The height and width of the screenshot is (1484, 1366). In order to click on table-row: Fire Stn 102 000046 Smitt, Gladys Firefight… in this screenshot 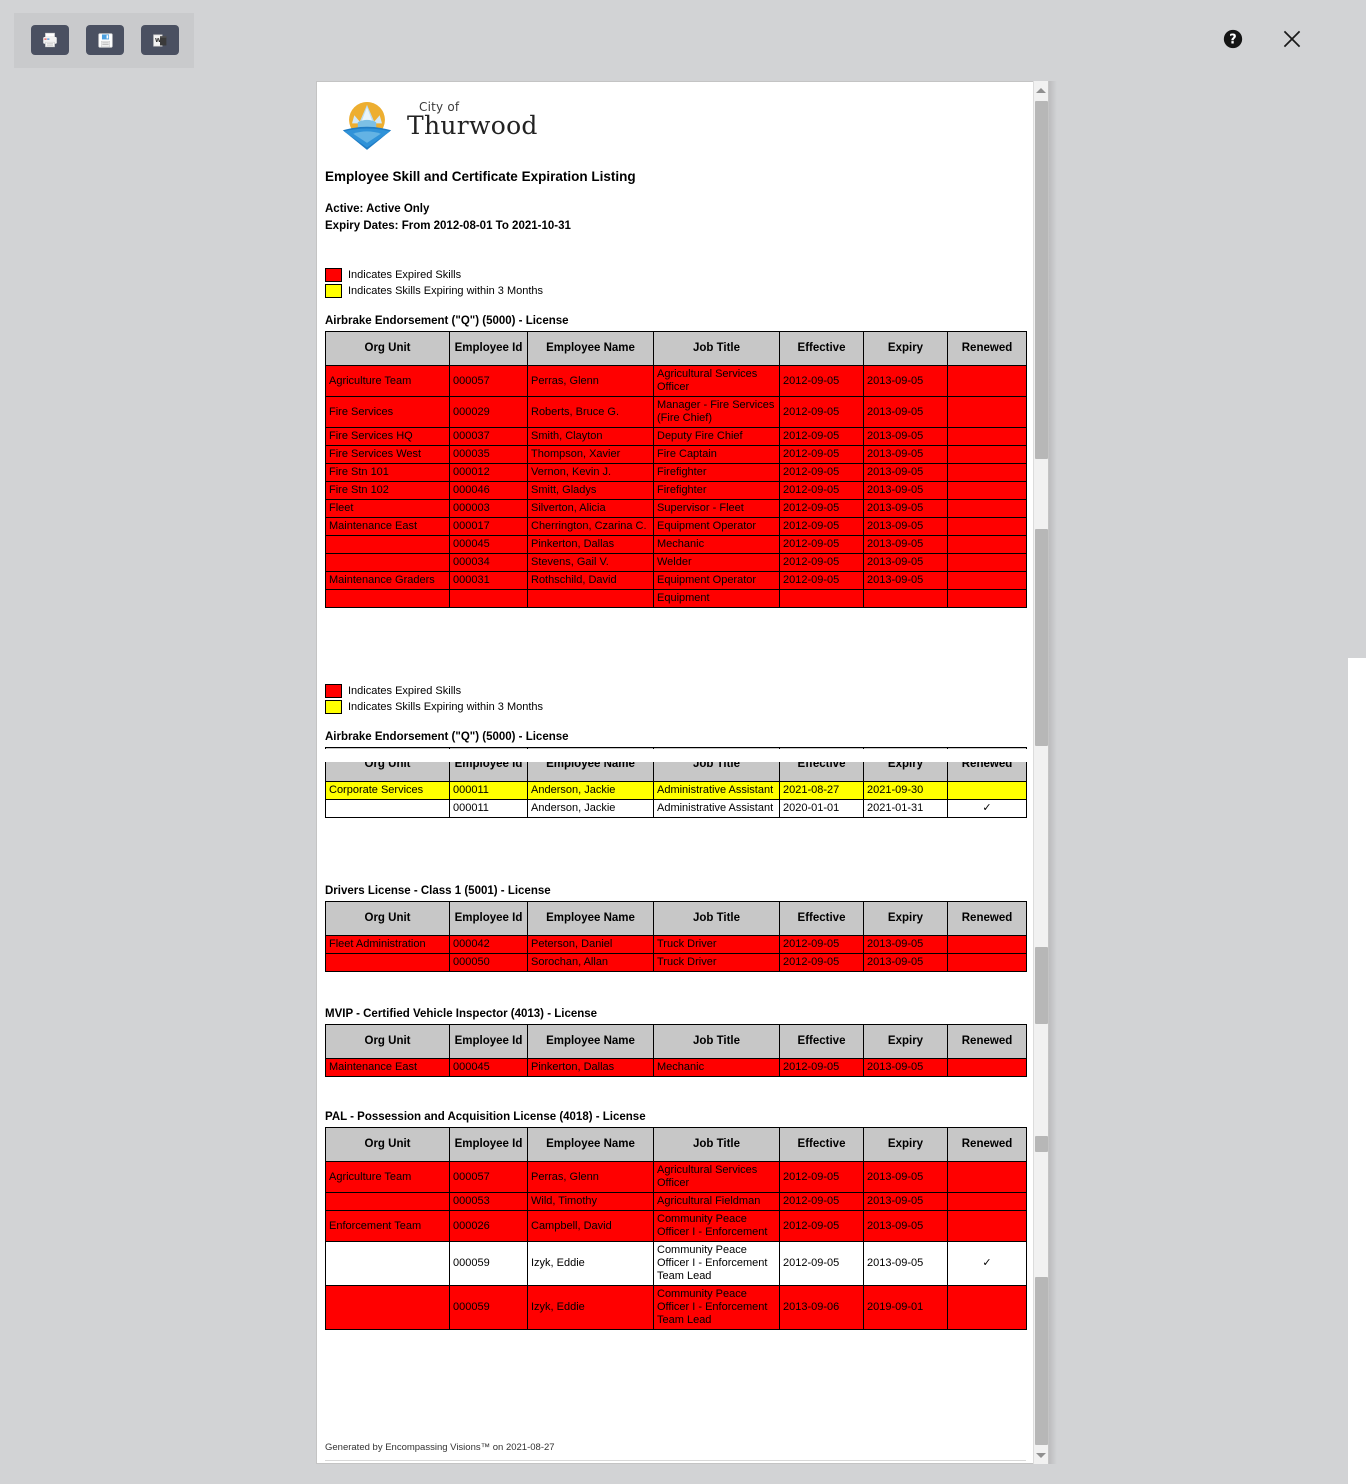, I will do `click(676, 490)`.